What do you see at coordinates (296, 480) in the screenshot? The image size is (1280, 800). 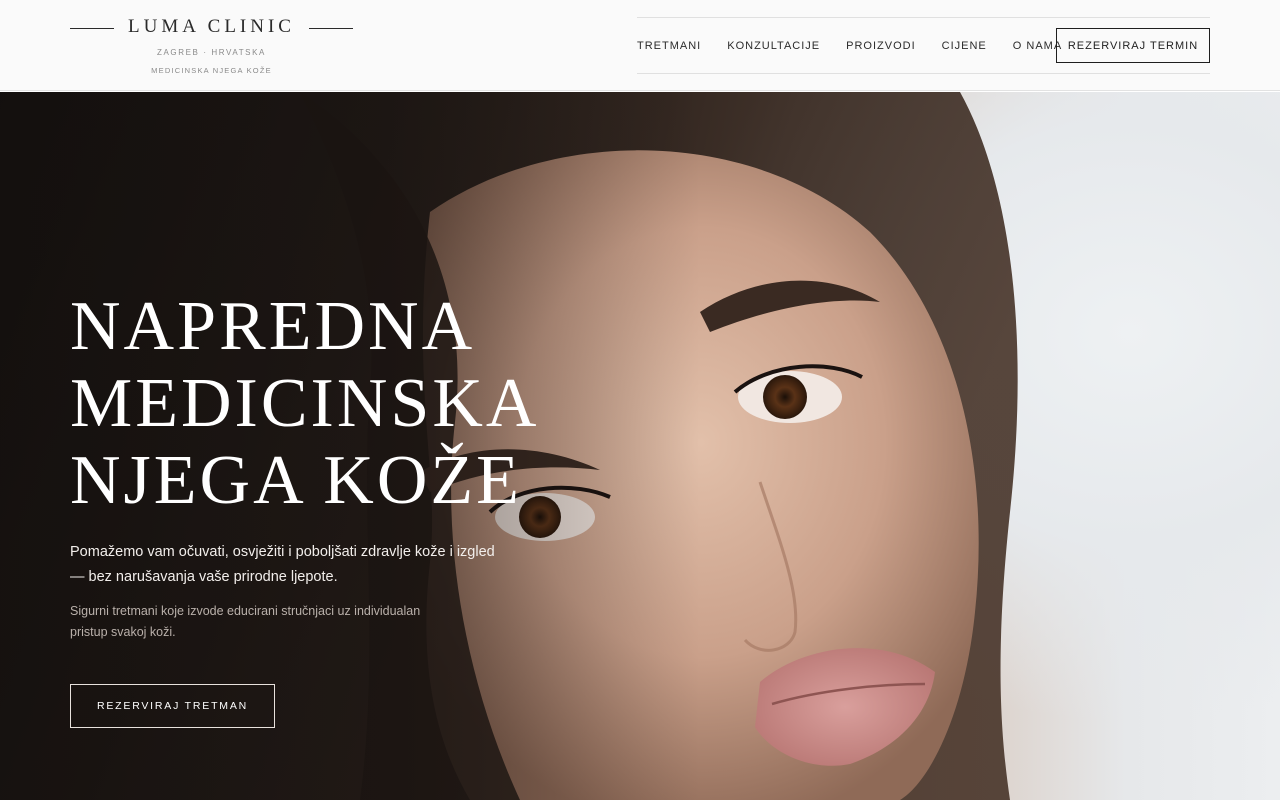 I see `hero-title-line: NJEGA KOŽE` at bounding box center [296, 480].